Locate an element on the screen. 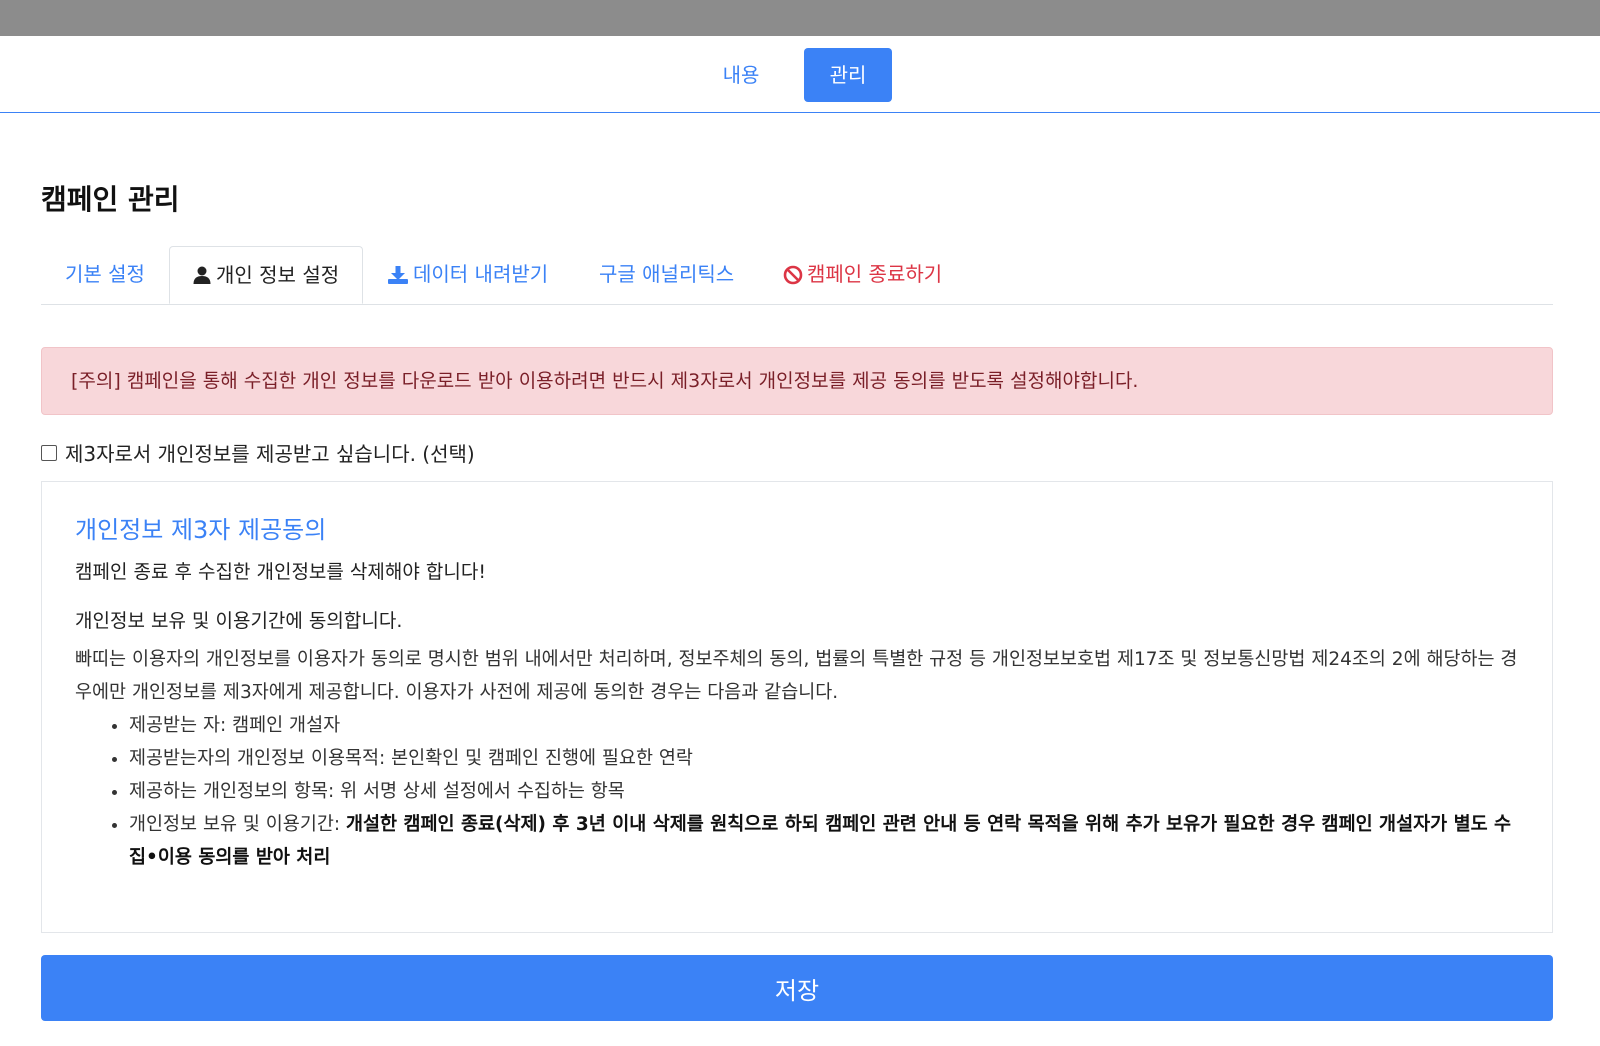  tab-label: 구글 애널리틱스 is located at coordinates (667, 274).